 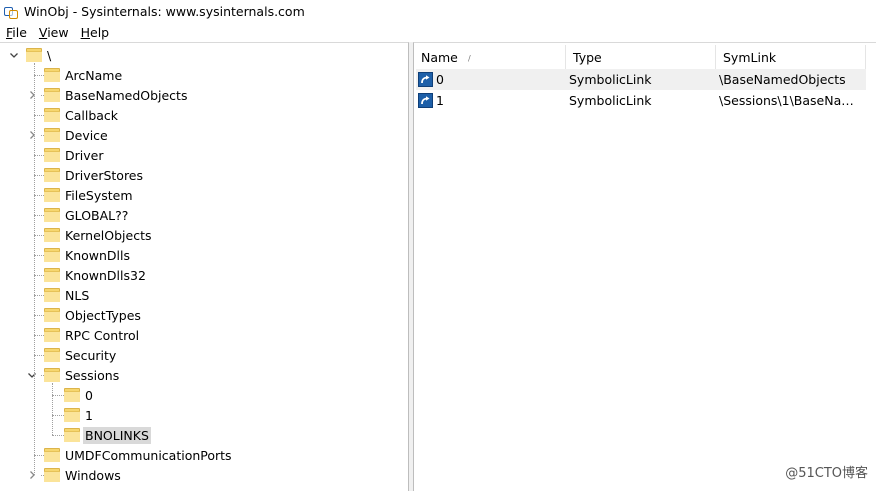 I want to click on tree-item-label: BNOLINKS, so click(x=117, y=435).